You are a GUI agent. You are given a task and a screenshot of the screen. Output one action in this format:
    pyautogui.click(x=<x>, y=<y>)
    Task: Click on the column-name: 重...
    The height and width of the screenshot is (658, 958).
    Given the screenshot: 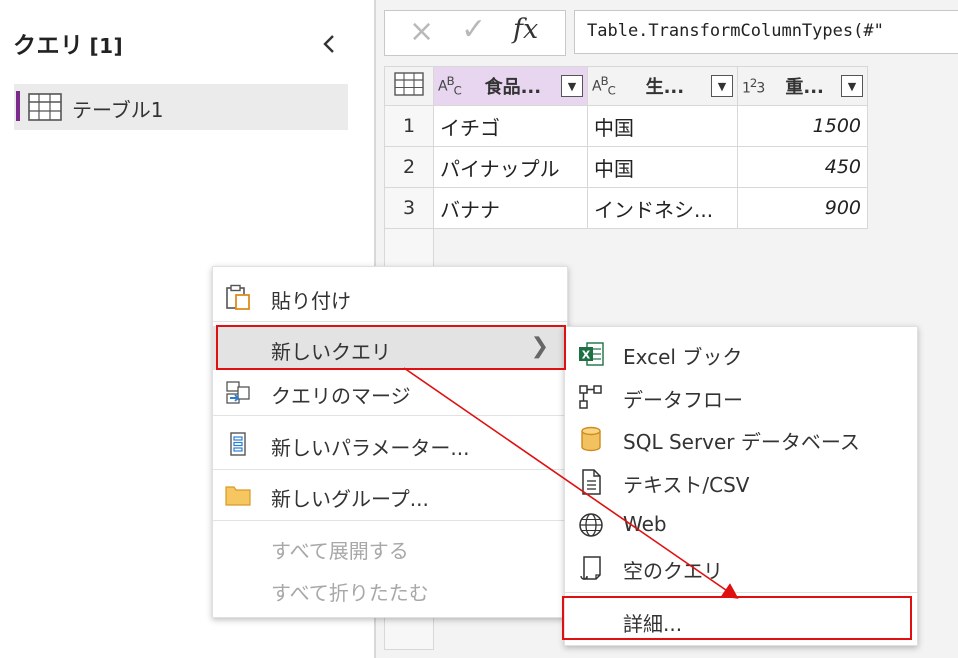 What is the action you would take?
    pyautogui.click(x=804, y=87)
    